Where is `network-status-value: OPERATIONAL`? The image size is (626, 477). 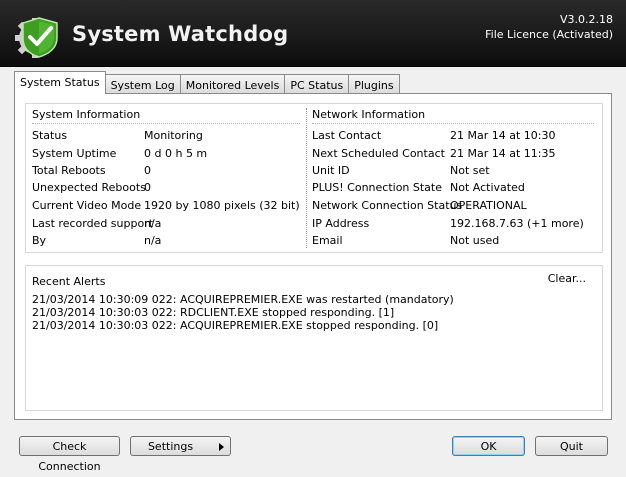 network-status-value: OPERATIONAL is located at coordinates (488, 205).